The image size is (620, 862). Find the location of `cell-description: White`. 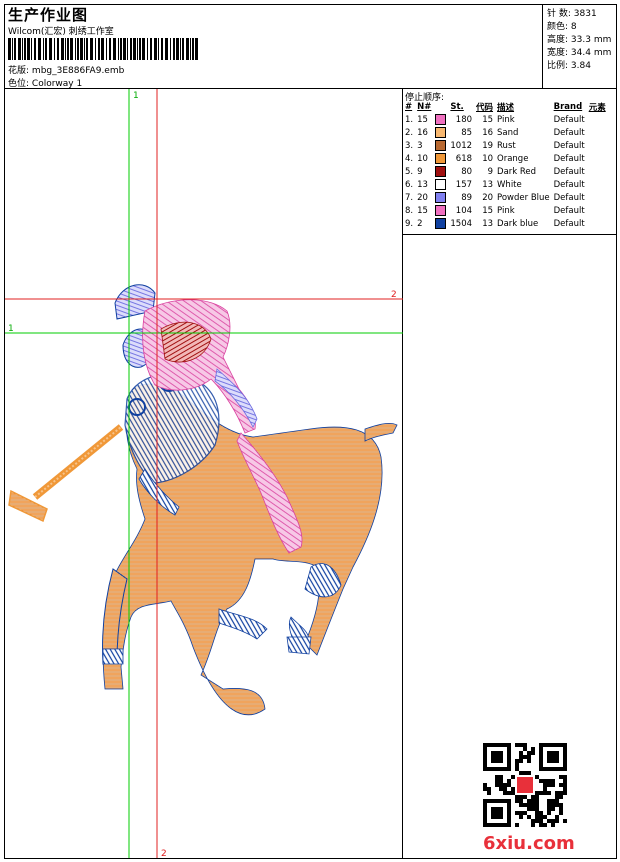

cell-description: White is located at coordinates (509, 184).